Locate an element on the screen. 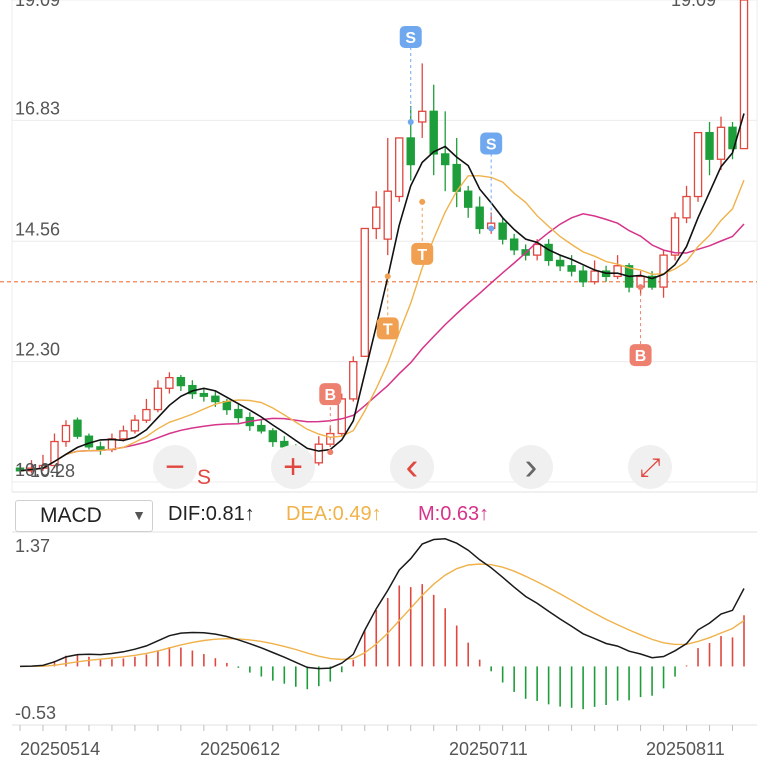 Image resolution: width=769 pixels, height=769 pixels. plus-icon: + is located at coordinates (293, 467).